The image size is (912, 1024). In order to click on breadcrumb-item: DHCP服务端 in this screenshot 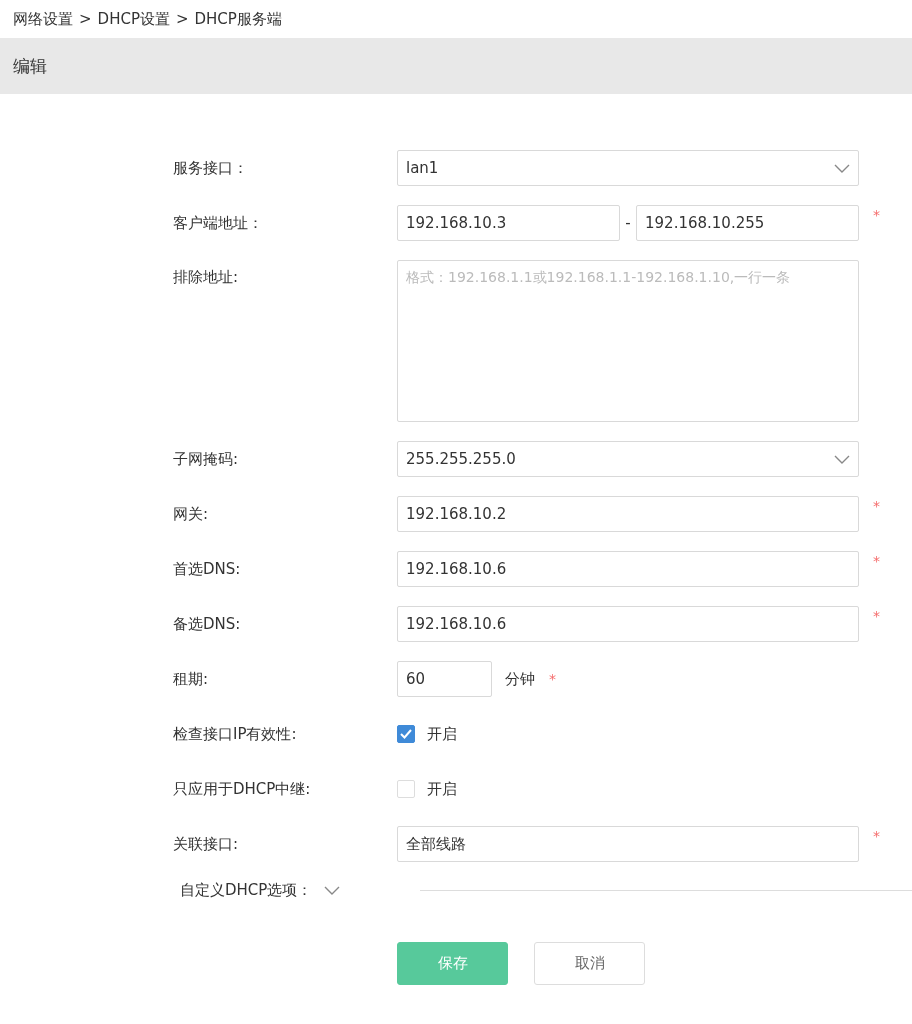, I will do `click(238, 19)`.